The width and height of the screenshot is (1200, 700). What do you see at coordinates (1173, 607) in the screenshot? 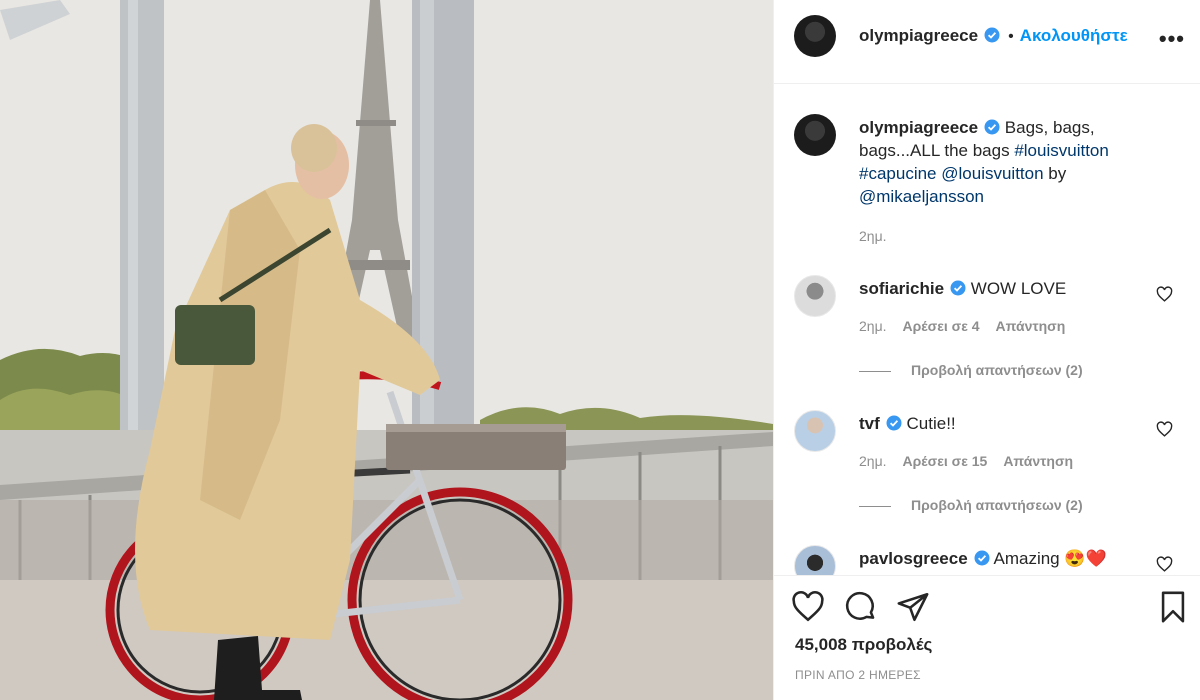
I see `bookmark-icon` at bounding box center [1173, 607].